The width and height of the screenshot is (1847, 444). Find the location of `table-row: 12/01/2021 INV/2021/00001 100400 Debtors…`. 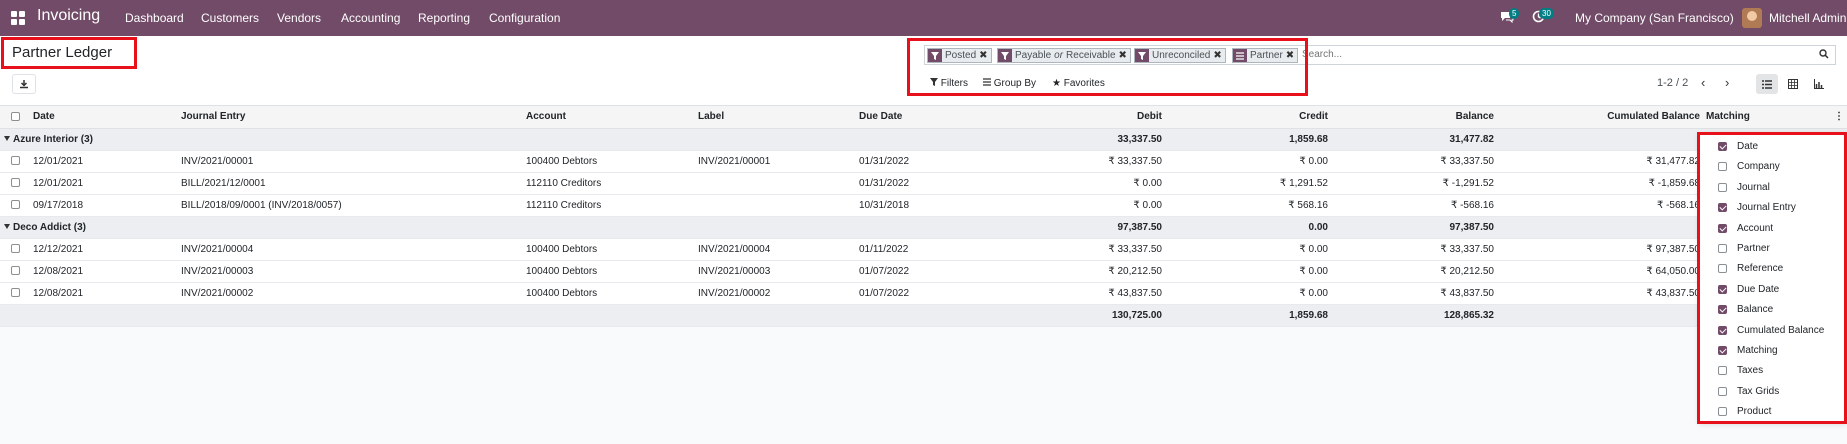

table-row: 12/01/2021 INV/2021/00001 100400 Debtors… is located at coordinates (923, 161).